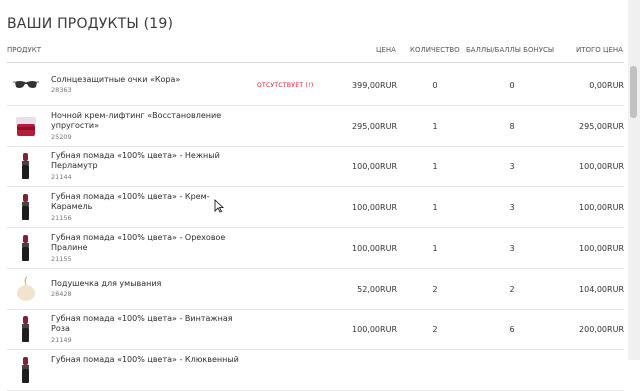  Describe the element at coordinates (285, 85) in the screenshot. I see `status-badge: ОТСУТСТВУЕТ (!)` at that location.